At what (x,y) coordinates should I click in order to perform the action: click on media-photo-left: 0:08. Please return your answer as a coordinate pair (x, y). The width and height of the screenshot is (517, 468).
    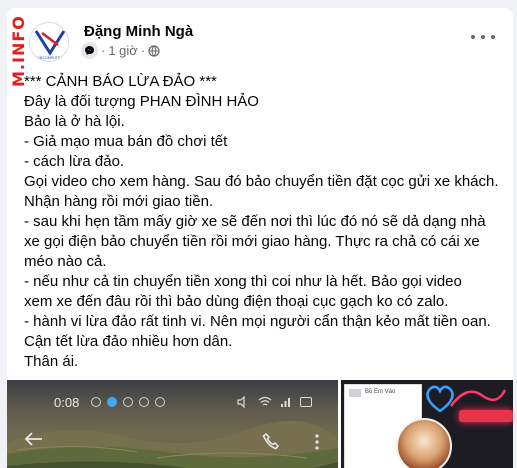
    Looking at the image, I should click on (172, 424).